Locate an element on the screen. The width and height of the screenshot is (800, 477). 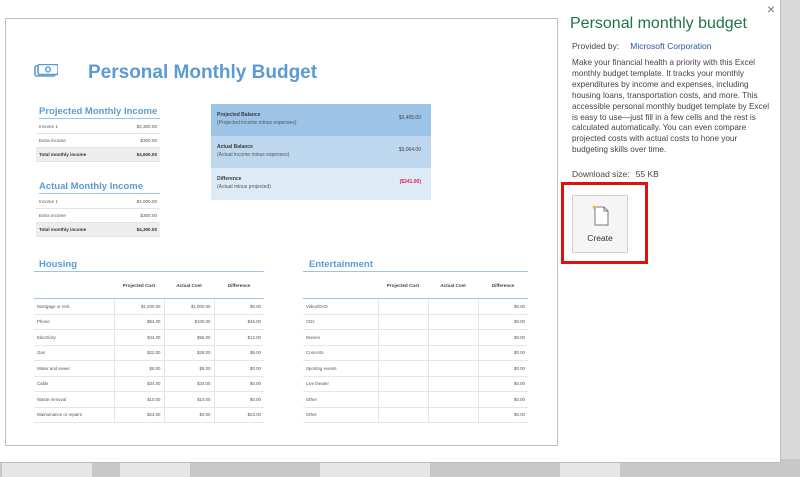
table-row: Water and sewer $8.00 $8.00 $0.00 is located at coordinates (149, 368).